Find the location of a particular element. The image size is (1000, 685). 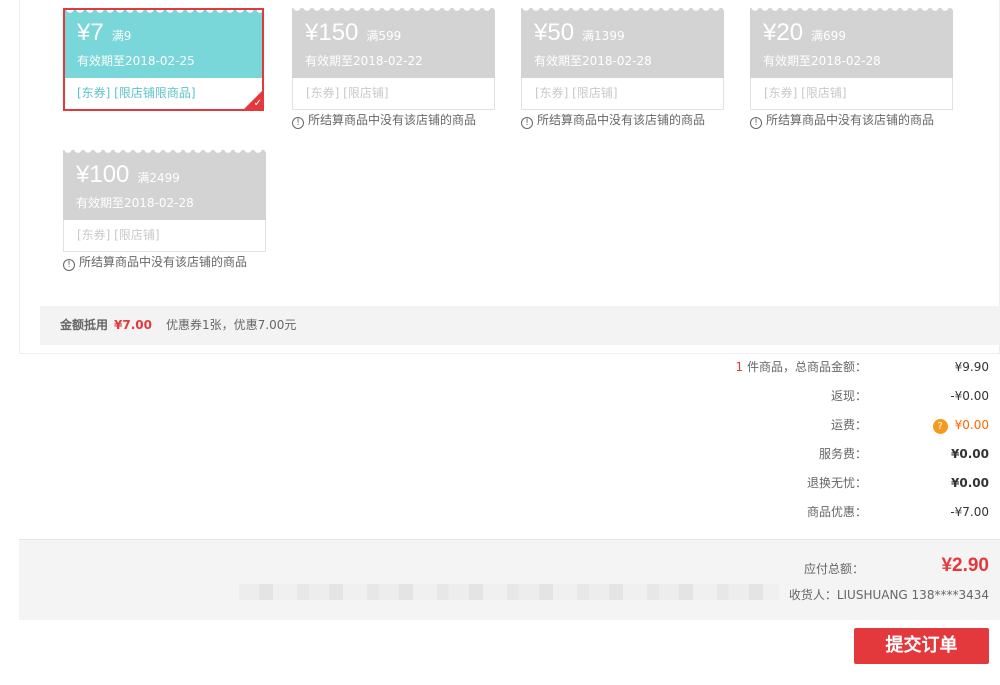

return-insurance-row: 退换无忧： ¥0.00 is located at coordinates (789, 488).